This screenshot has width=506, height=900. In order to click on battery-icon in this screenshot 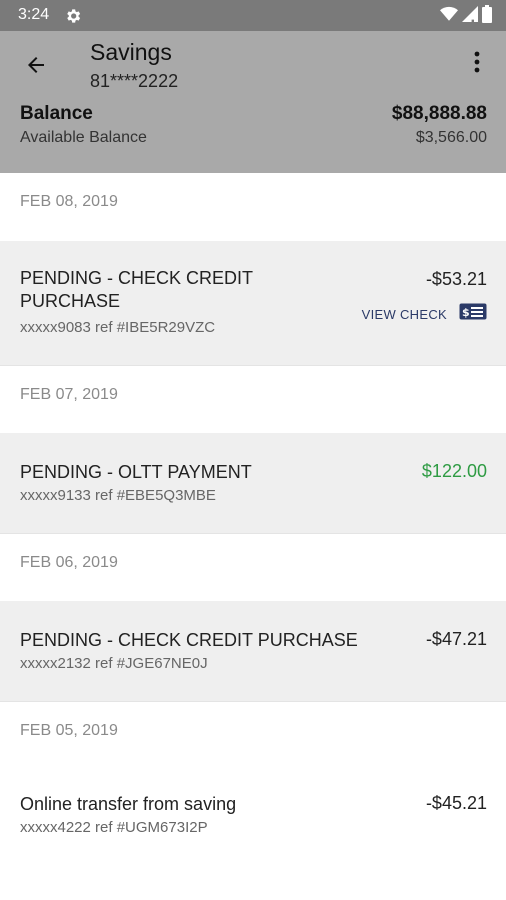, I will do `click(487, 16)`.